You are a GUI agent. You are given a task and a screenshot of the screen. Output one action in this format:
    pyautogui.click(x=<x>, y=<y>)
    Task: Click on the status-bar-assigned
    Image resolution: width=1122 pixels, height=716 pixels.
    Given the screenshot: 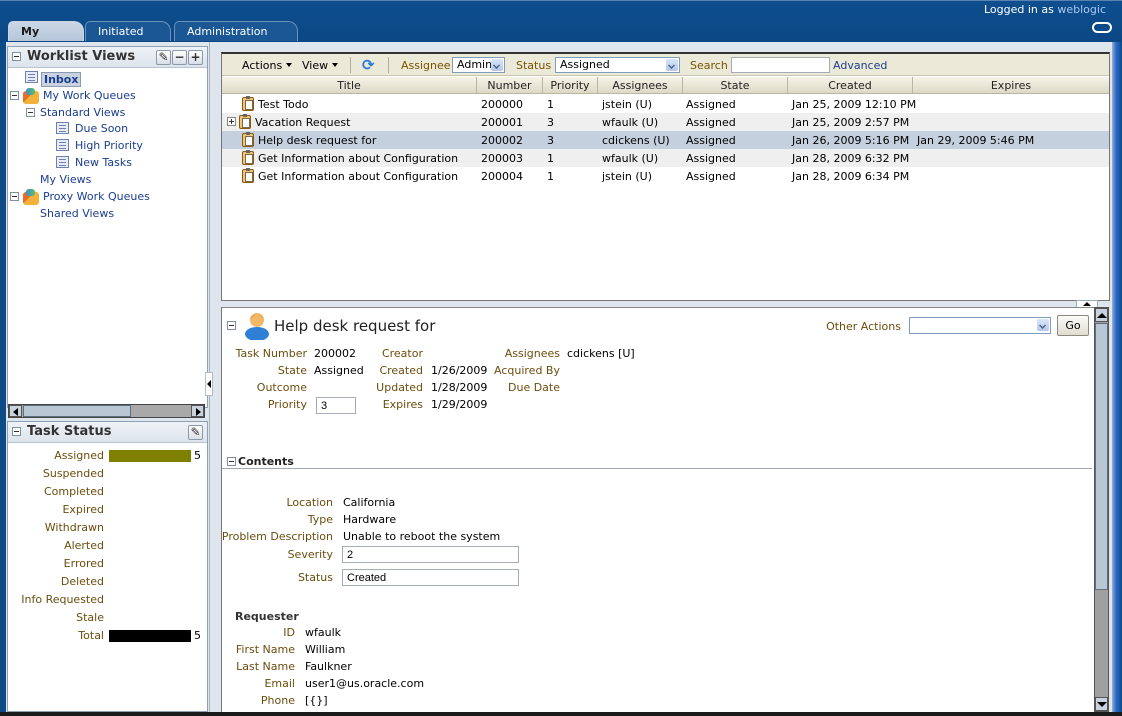 What is the action you would take?
    pyautogui.click(x=150, y=456)
    